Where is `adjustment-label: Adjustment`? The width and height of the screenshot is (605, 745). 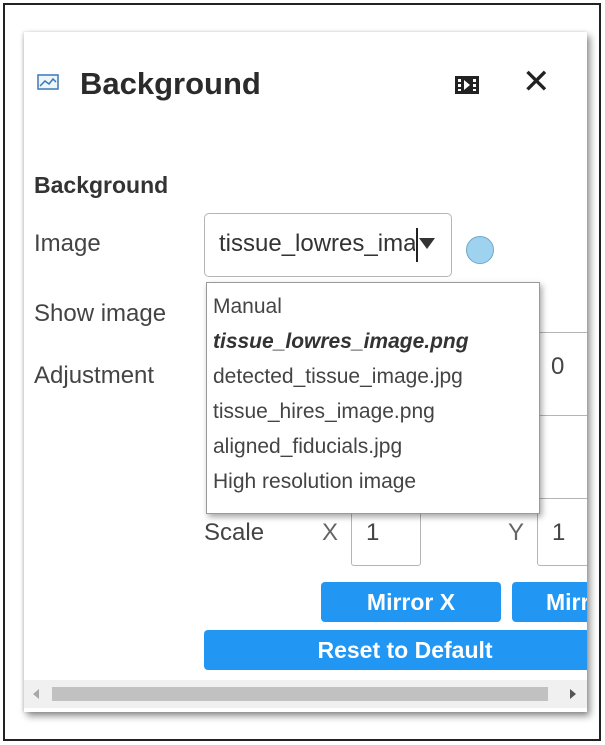 adjustment-label: Adjustment is located at coordinates (94, 375).